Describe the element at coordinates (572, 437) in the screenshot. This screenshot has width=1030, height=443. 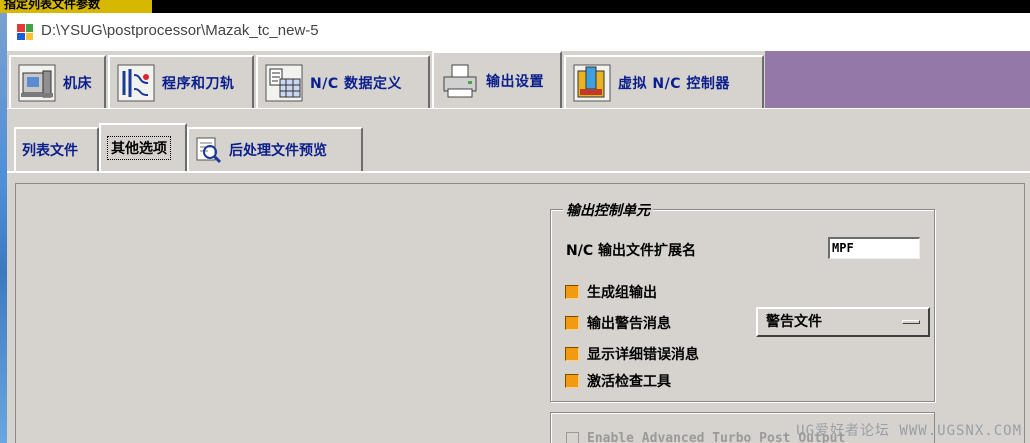
I see `turbo-post-checkbox` at that location.